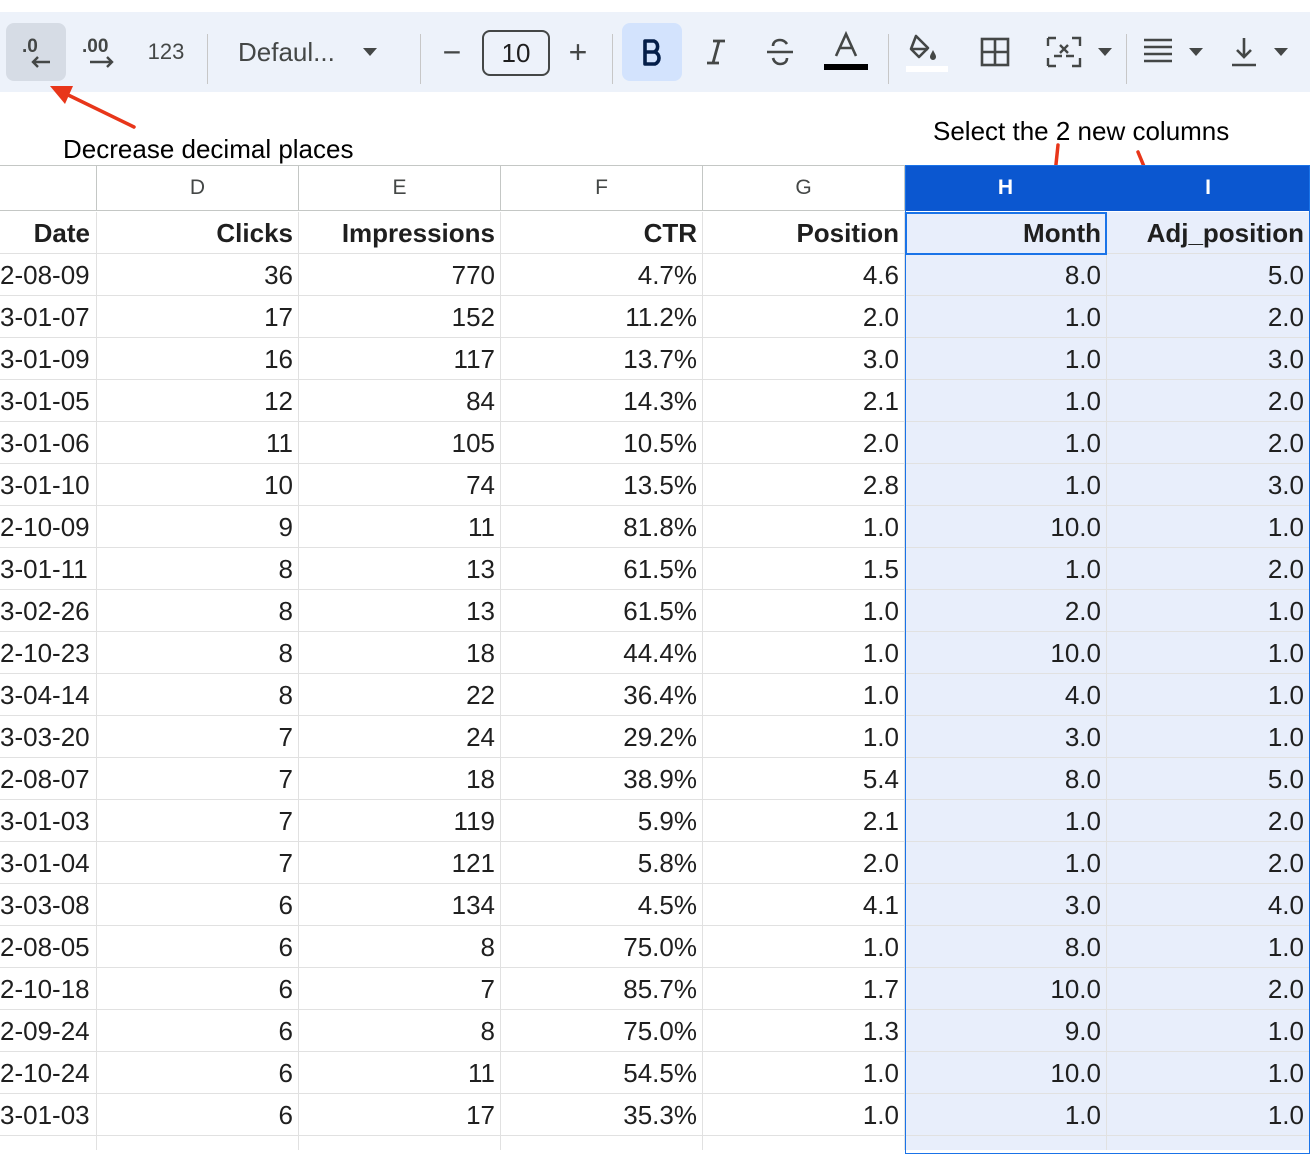 This screenshot has height=1154, width=1310. Describe the element at coordinates (48, 359) in the screenshot. I see `table-cell: 3-01-09` at that location.